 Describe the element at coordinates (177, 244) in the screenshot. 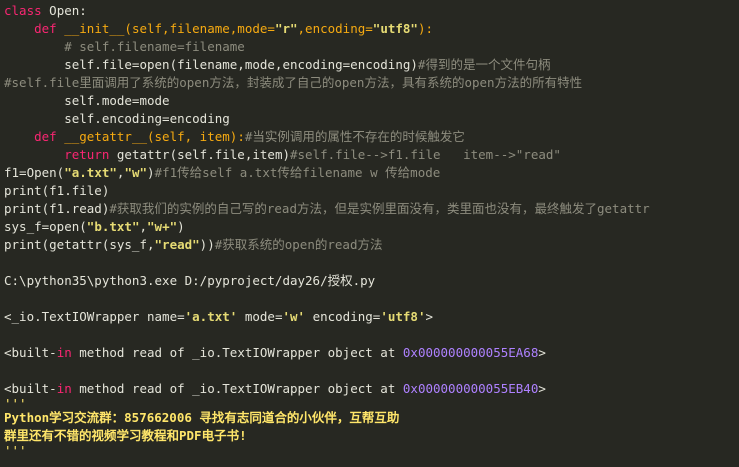

I see `string-literal: "read"` at that location.